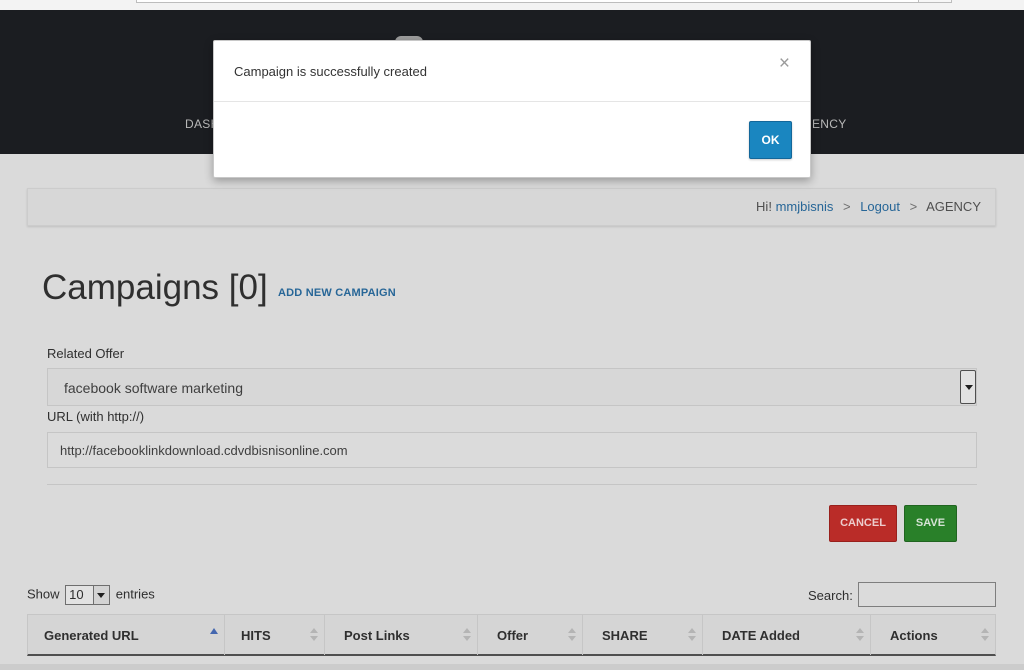 This screenshot has width=1024, height=670. I want to click on dialog-message: Campaign is successfully created, so click(330, 71).